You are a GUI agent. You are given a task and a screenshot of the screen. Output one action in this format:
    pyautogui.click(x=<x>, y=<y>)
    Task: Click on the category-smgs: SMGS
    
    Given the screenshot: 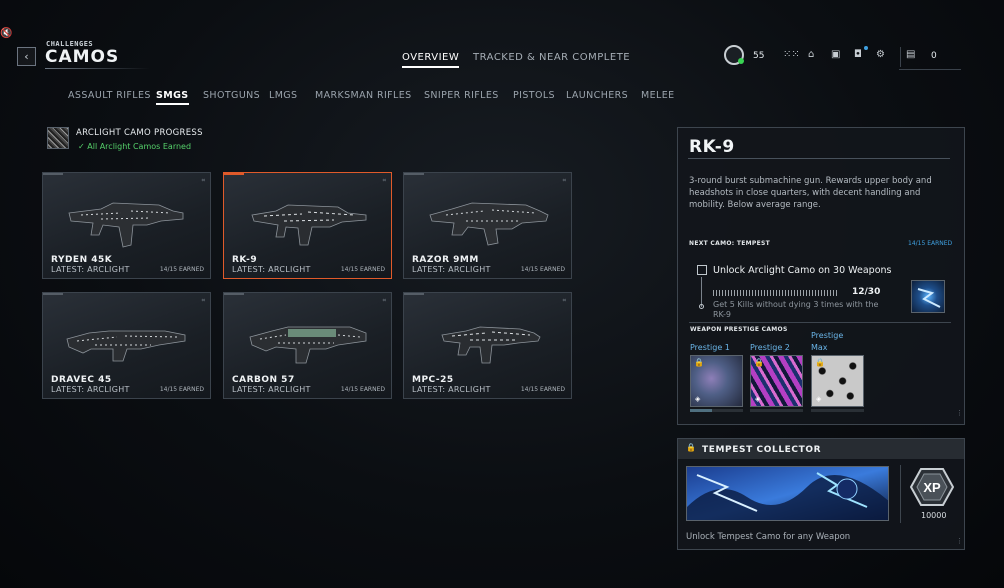 What is the action you would take?
    pyautogui.click(x=172, y=97)
    